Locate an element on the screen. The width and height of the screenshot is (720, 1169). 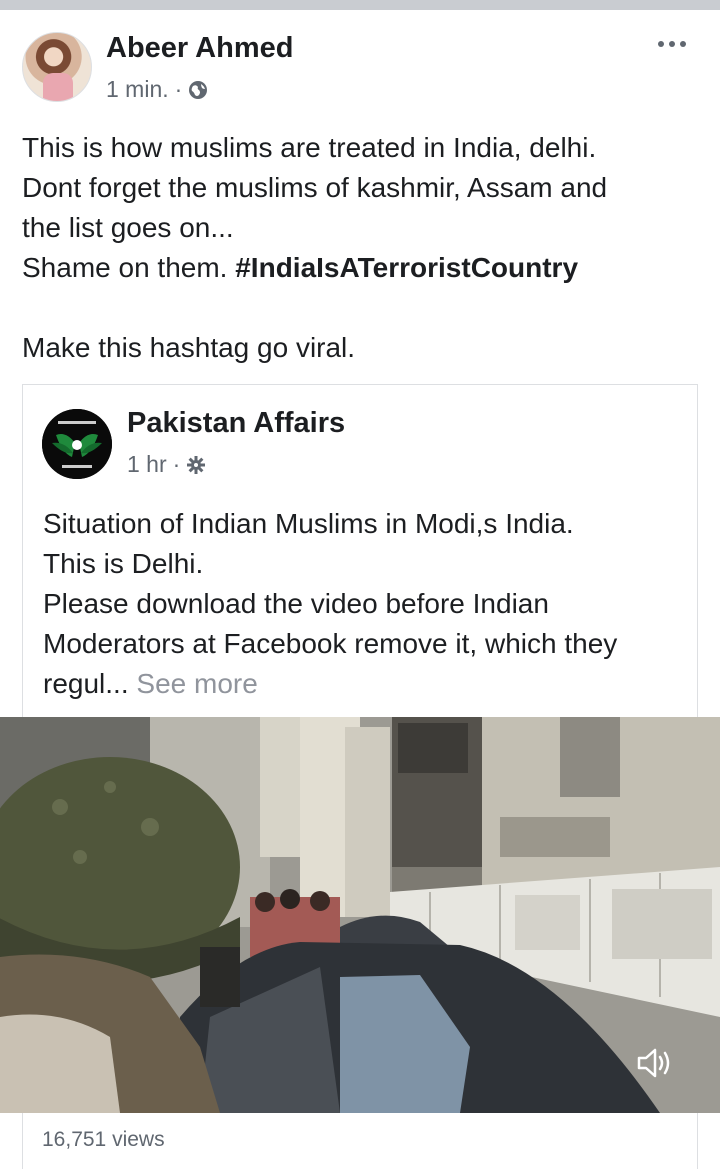
see-more-link: See more is located at coordinates (196, 683).